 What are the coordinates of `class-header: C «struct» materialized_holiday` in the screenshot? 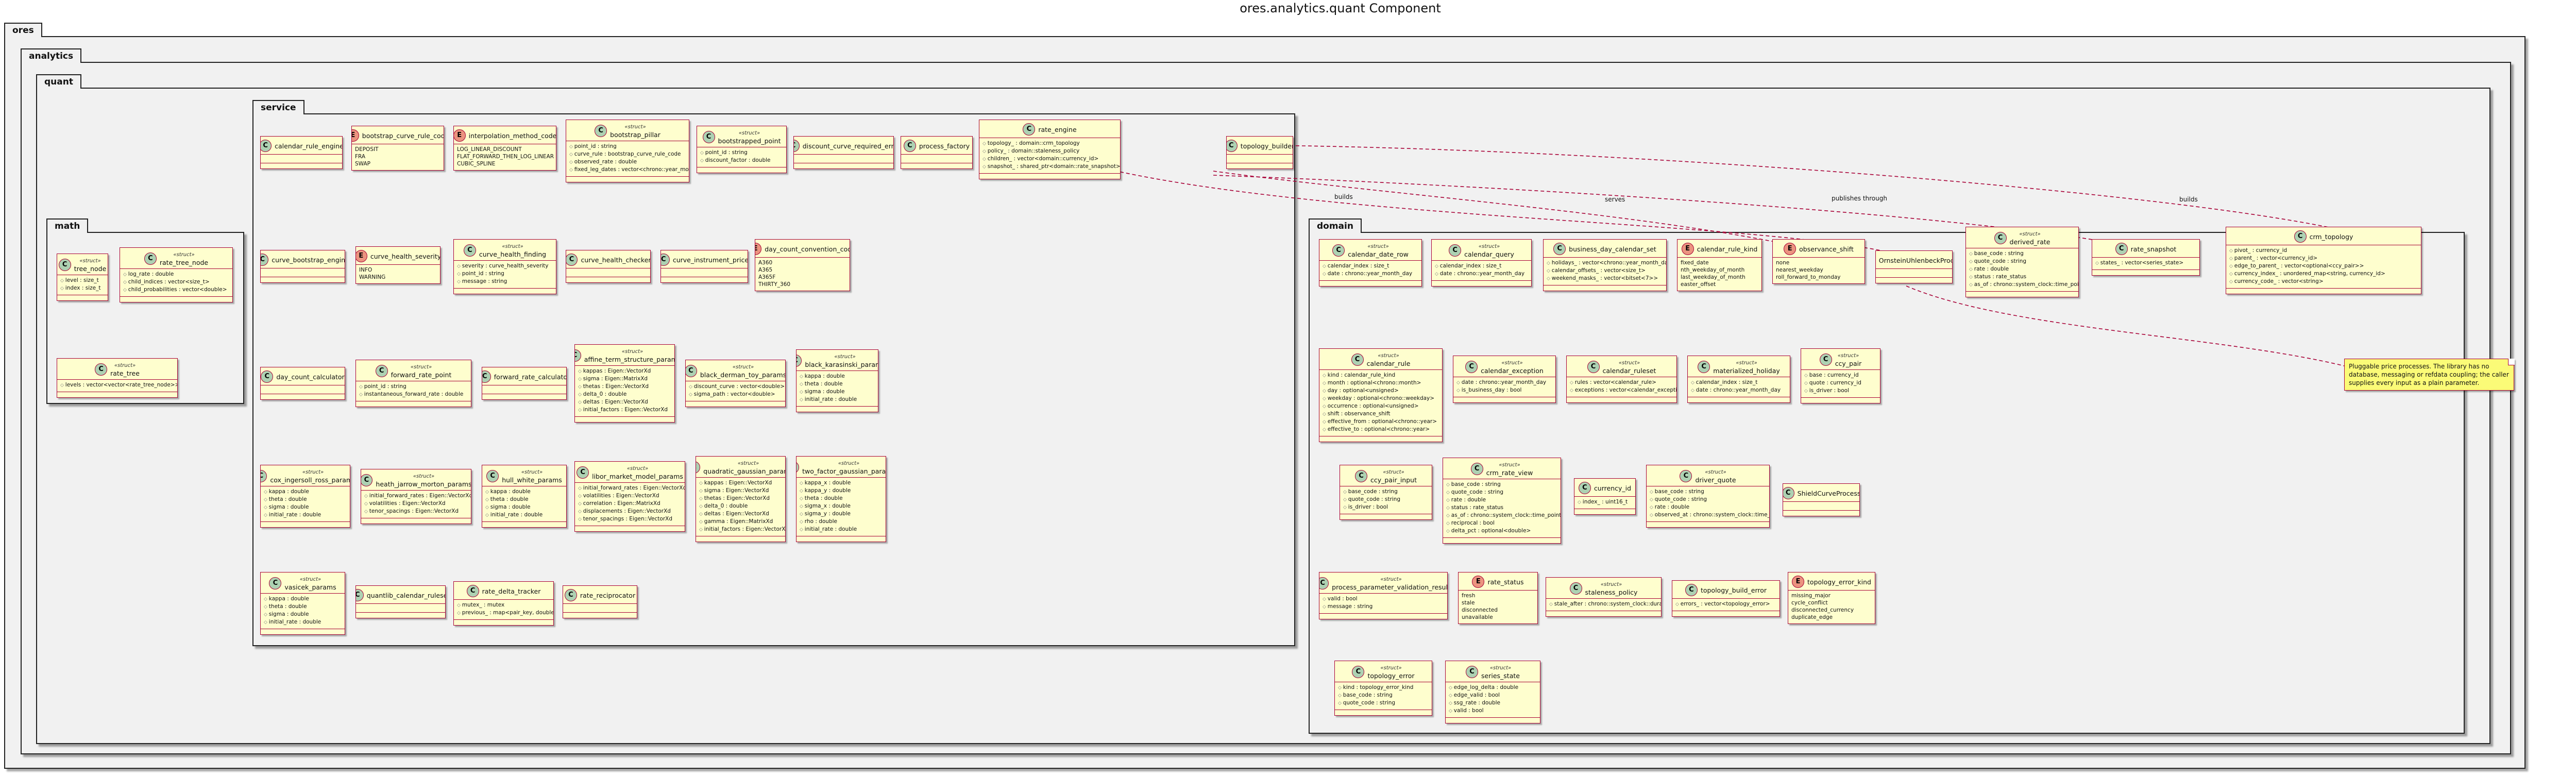 It's located at (1739, 366).